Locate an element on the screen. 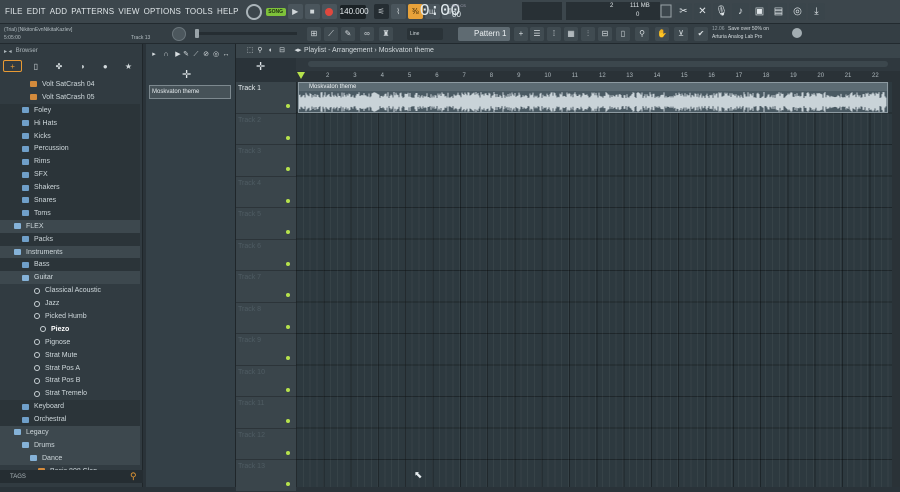 The width and height of the screenshot is (900, 492). horizontal-scrollbar is located at coordinates (598, 64).